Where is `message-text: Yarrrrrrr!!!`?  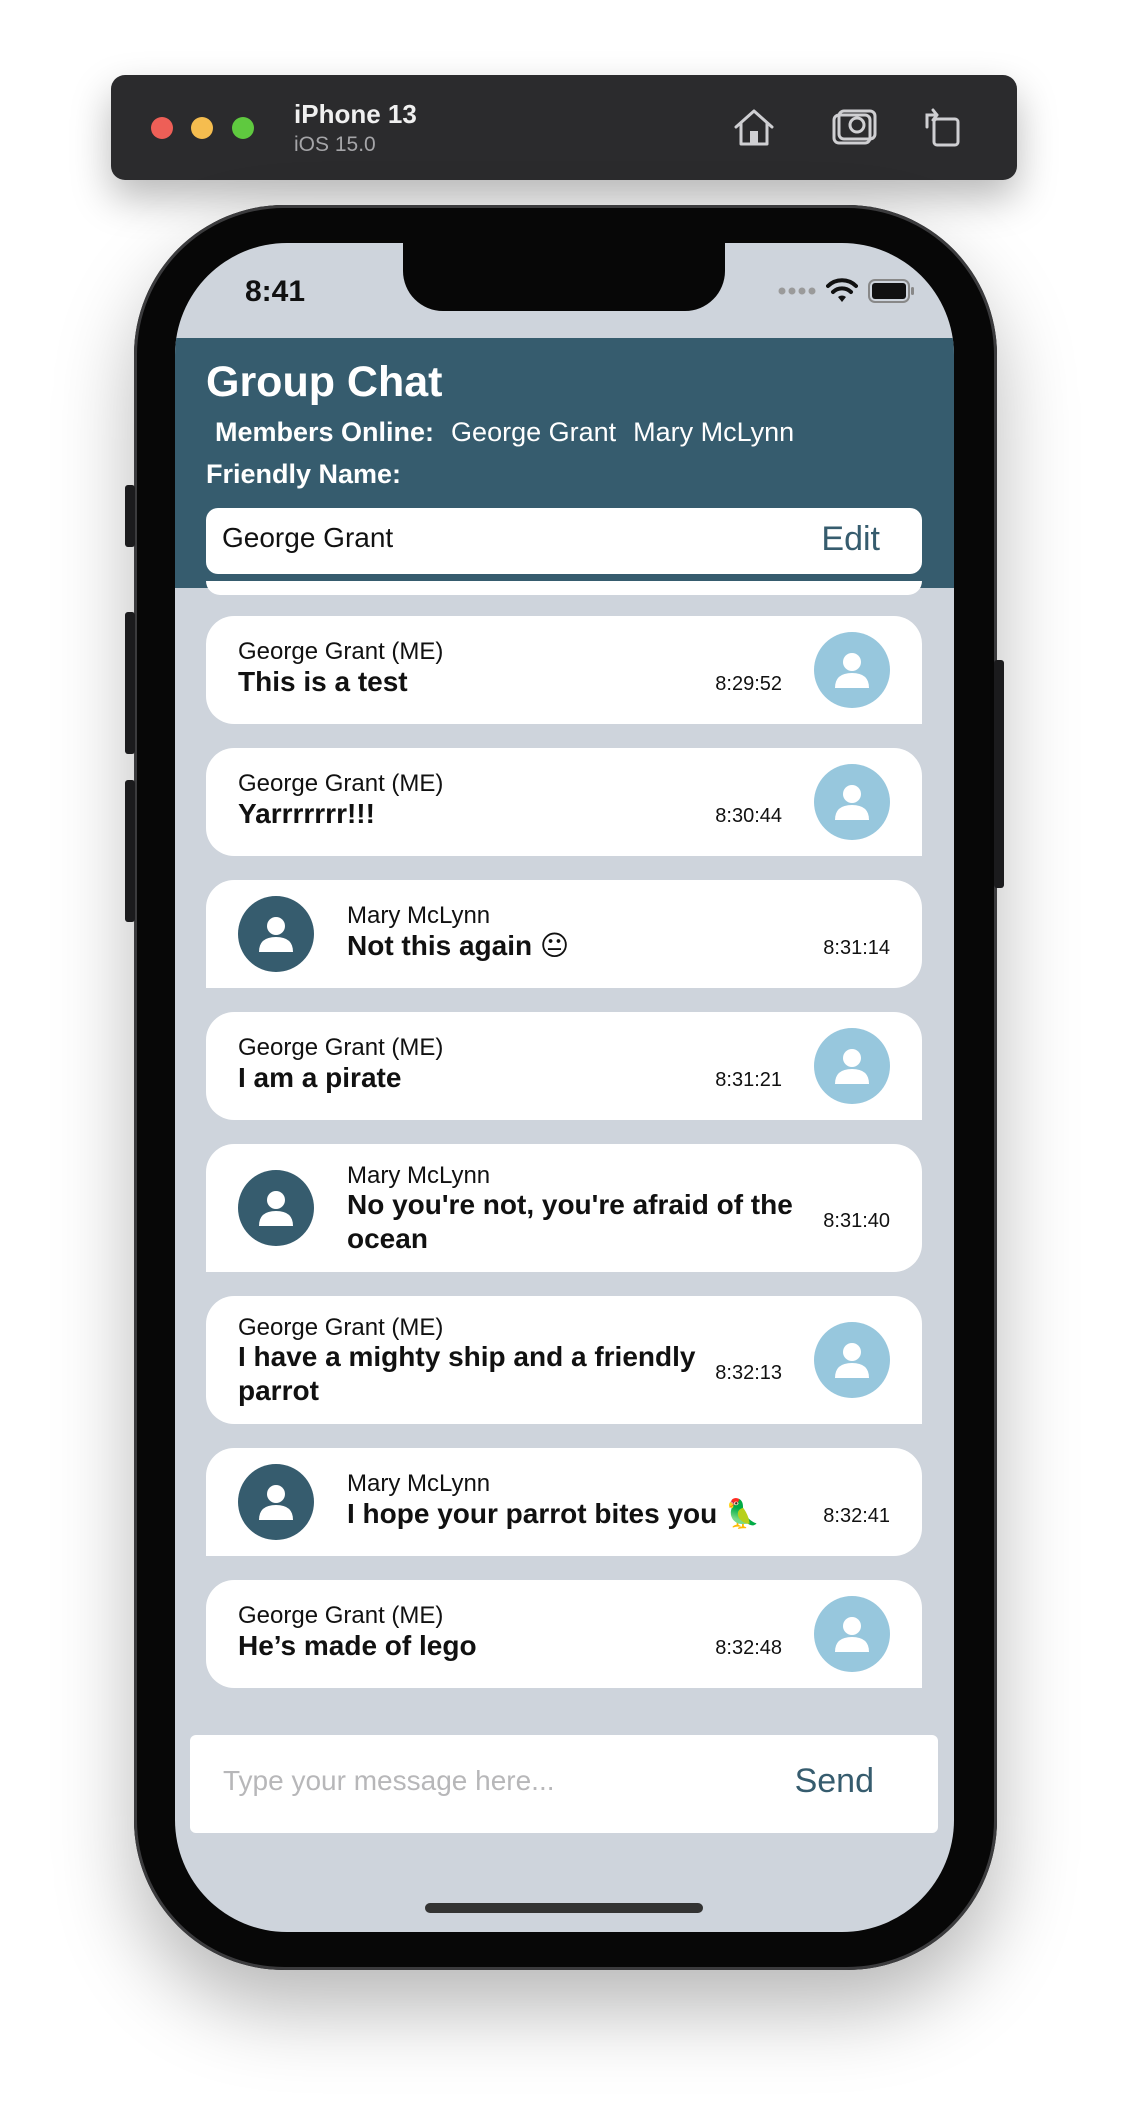 message-text: Yarrrrrrr!!! is located at coordinates (306, 813).